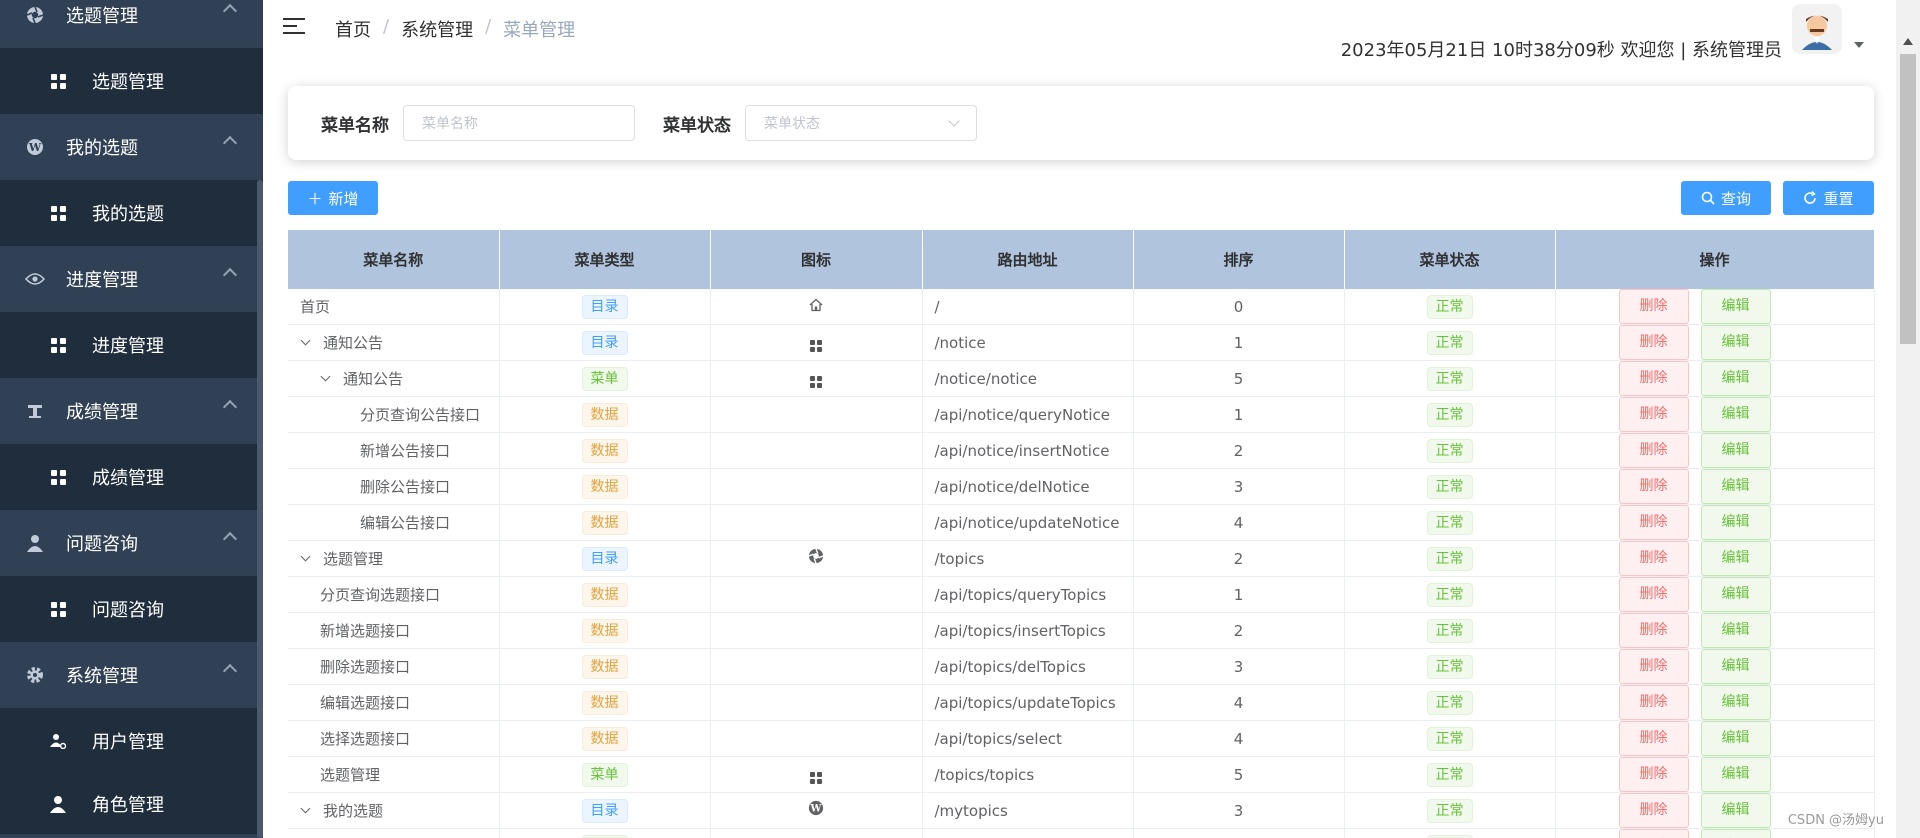 The width and height of the screenshot is (1920, 838). What do you see at coordinates (861, 123) in the screenshot?
I see `menu-status-select: 菜单状态` at bounding box center [861, 123].